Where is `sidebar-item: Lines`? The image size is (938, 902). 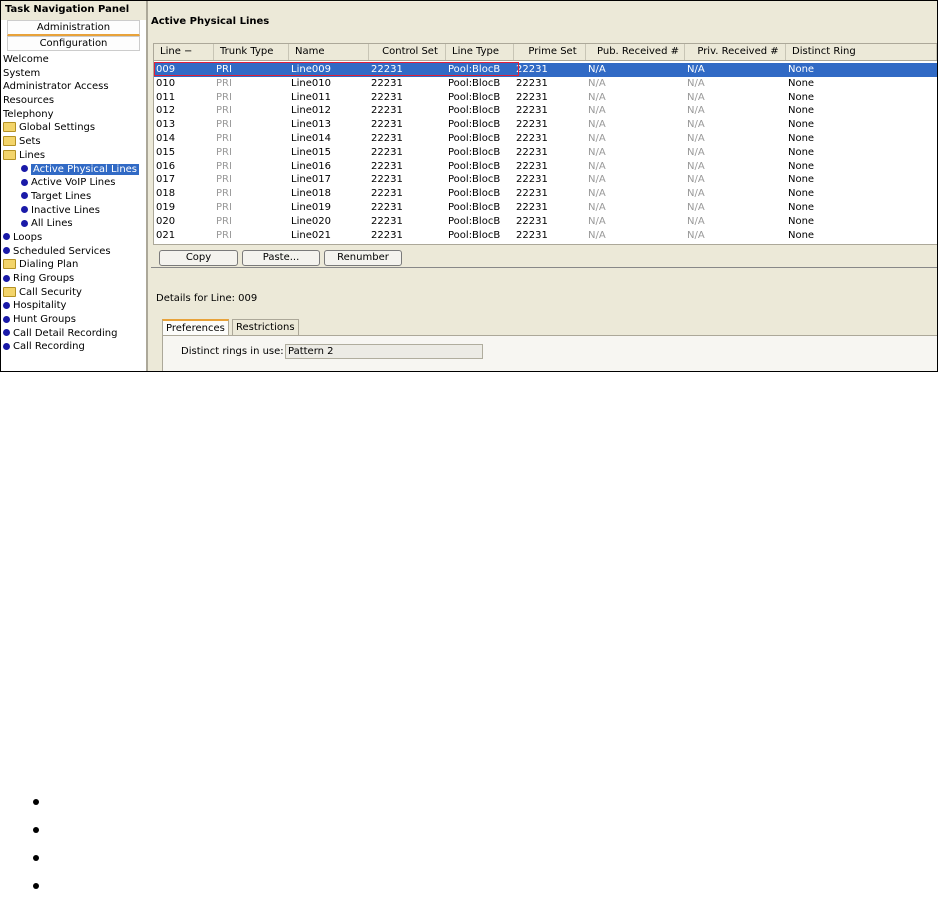 sidebar-item: Lines is located at coordinates (73, 156).